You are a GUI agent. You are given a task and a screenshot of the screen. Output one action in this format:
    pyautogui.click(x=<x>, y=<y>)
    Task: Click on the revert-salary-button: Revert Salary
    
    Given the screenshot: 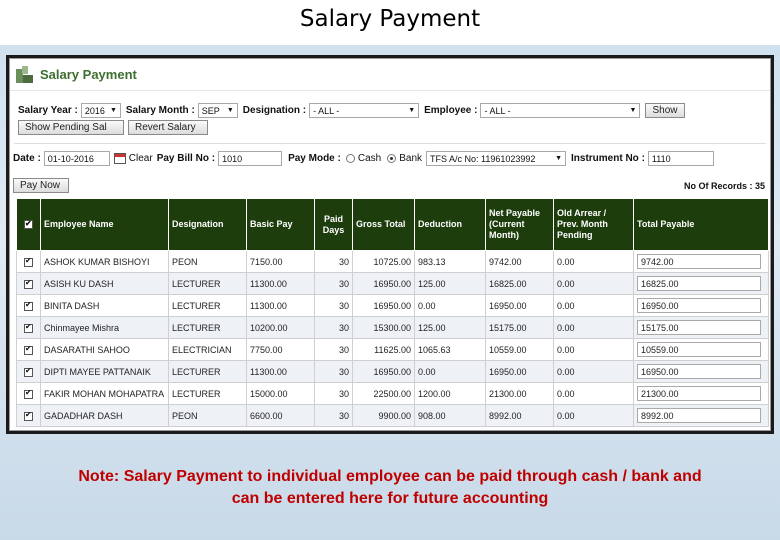 What is the action you would take?
    pyautogui.click(x=168, y=127)
    